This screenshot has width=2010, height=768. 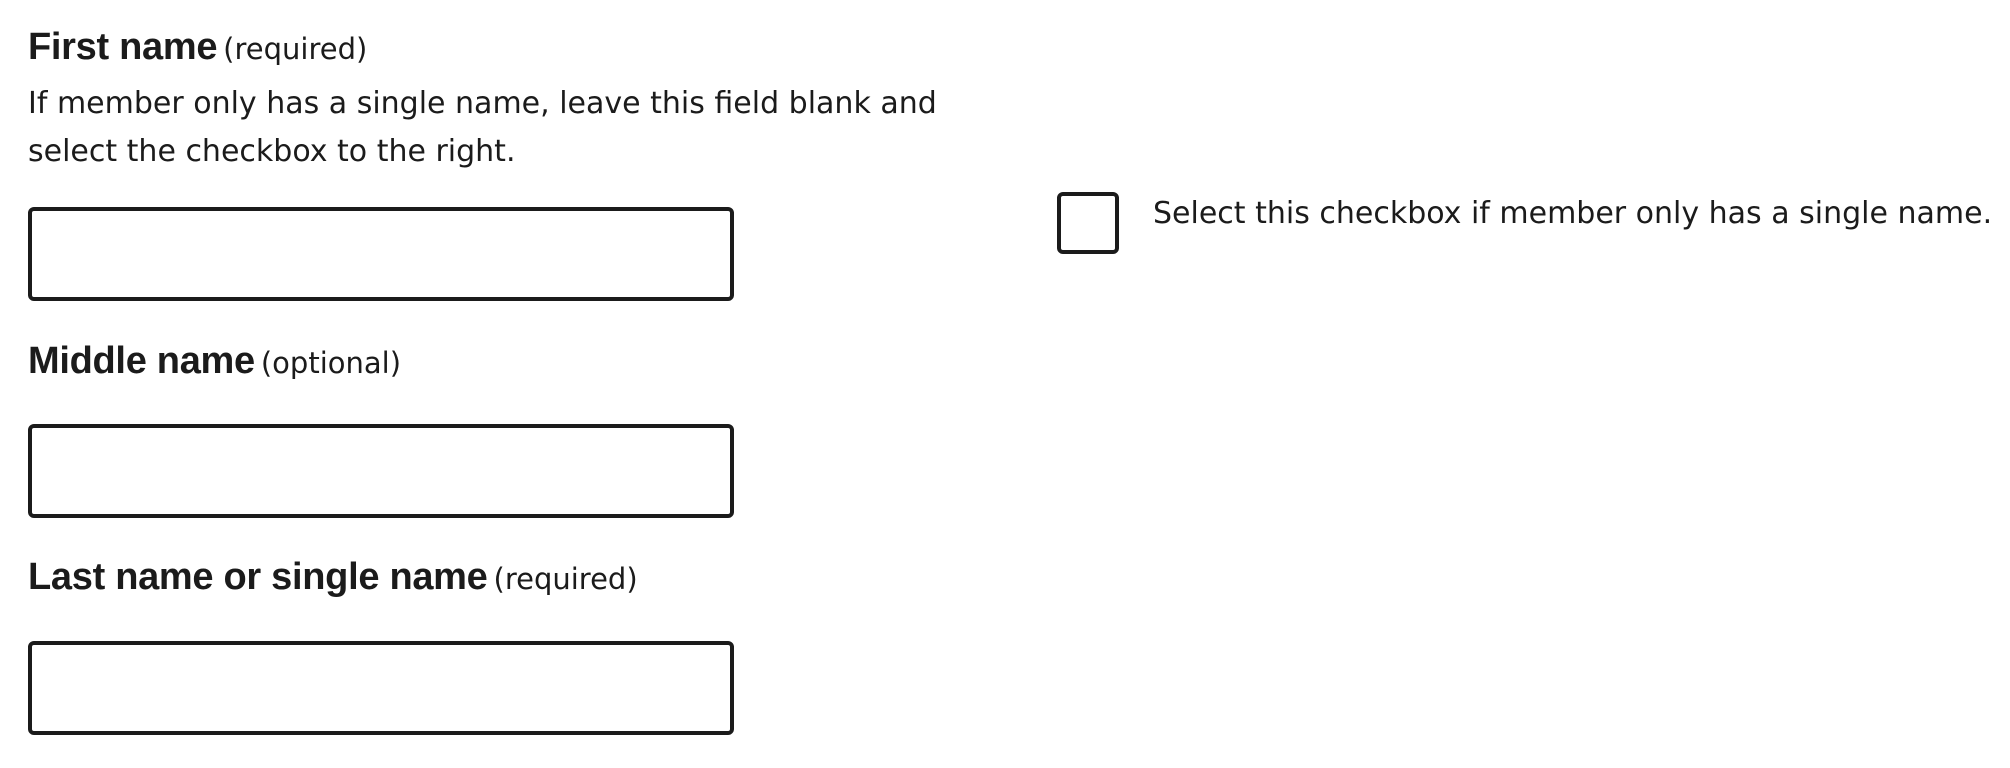 What do you see at coordinates (272, 151) in the screenshot?
I see `first-name-hint-line-2: select the checkbox to the right.` at bounding box center [272, 151].